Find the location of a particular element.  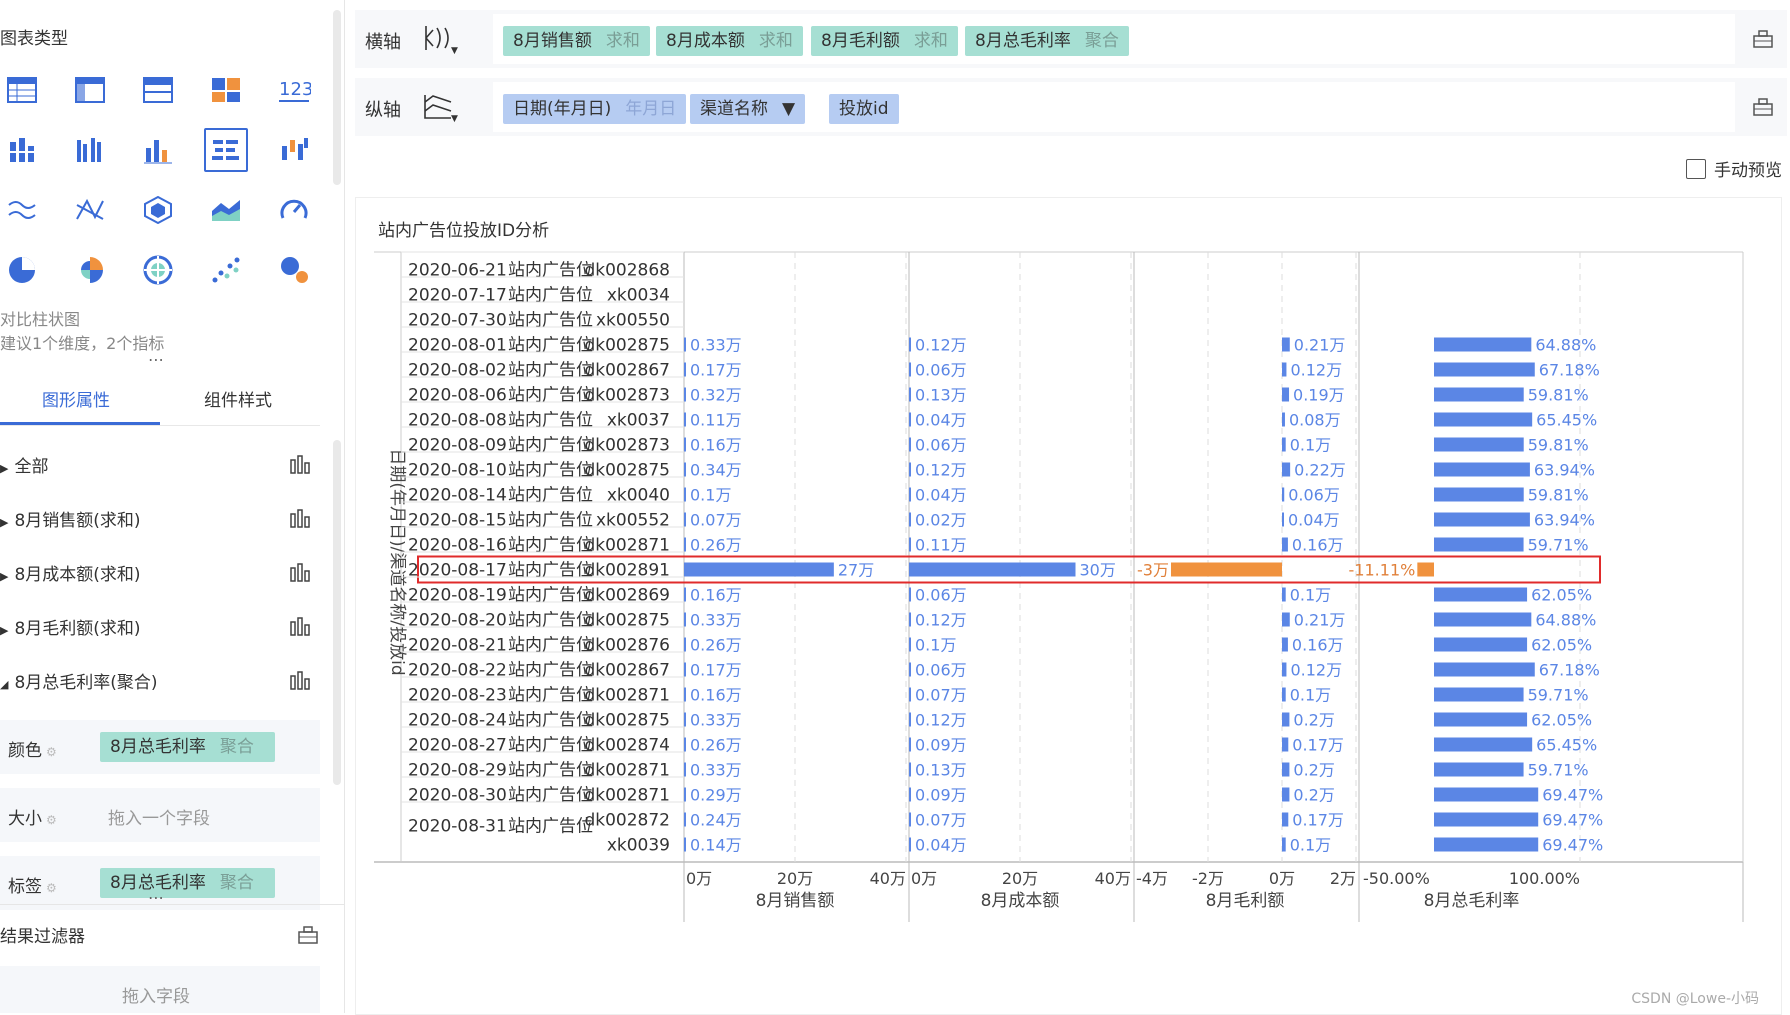

cross-line-icon is located at coordinates (90, 210).